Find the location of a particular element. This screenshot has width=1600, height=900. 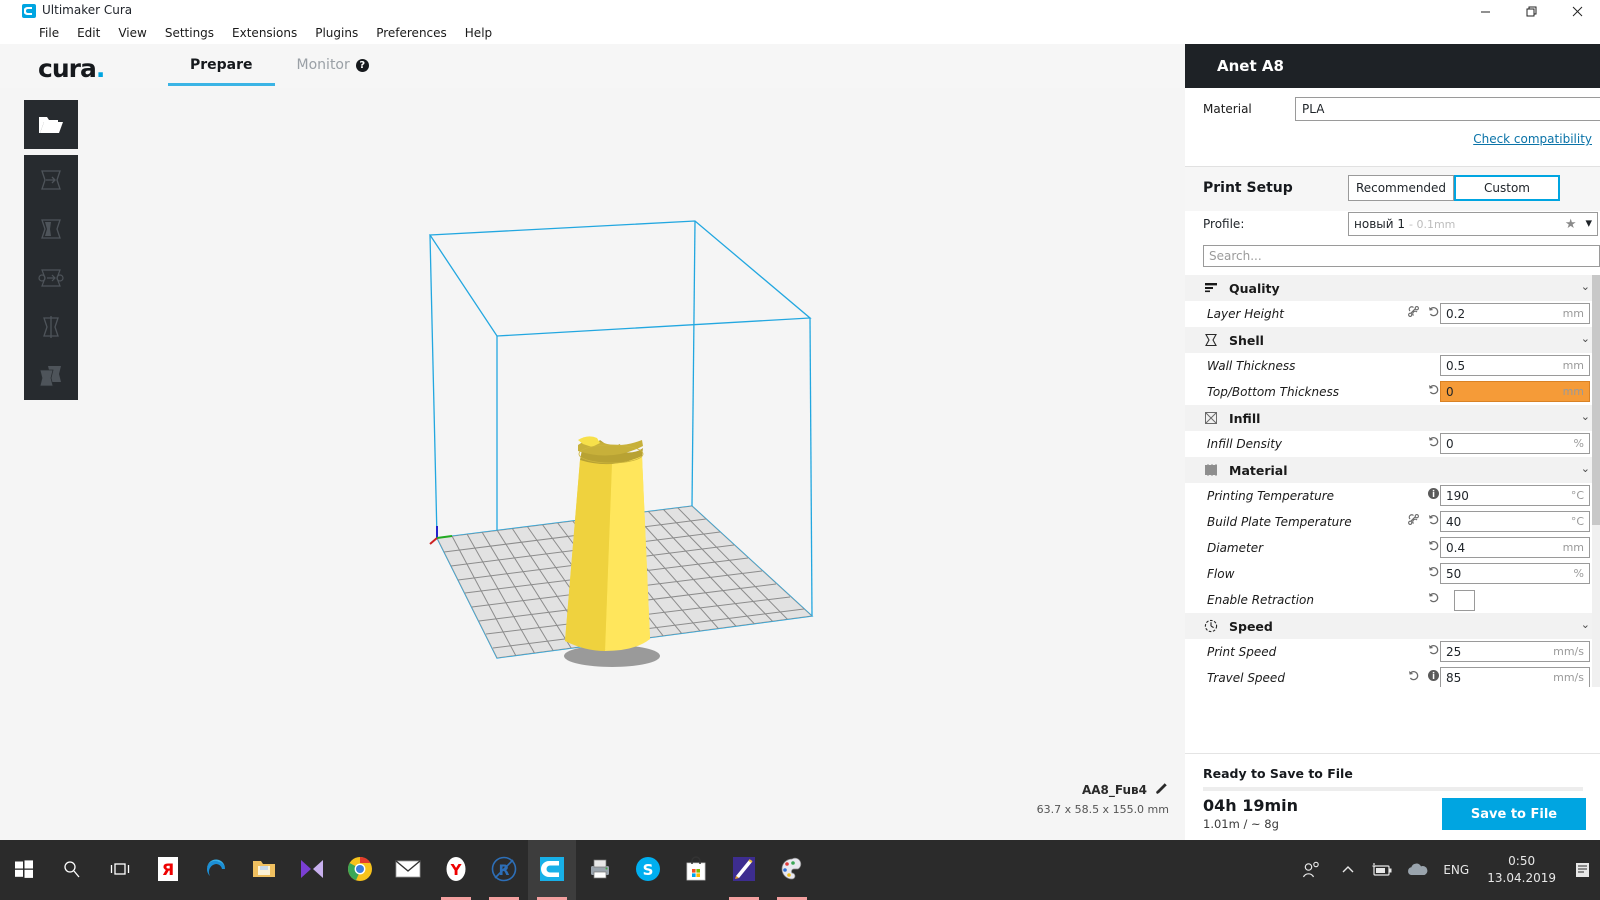

setting-value-field: 0.5 mm is located at coordinates (1515, 365).